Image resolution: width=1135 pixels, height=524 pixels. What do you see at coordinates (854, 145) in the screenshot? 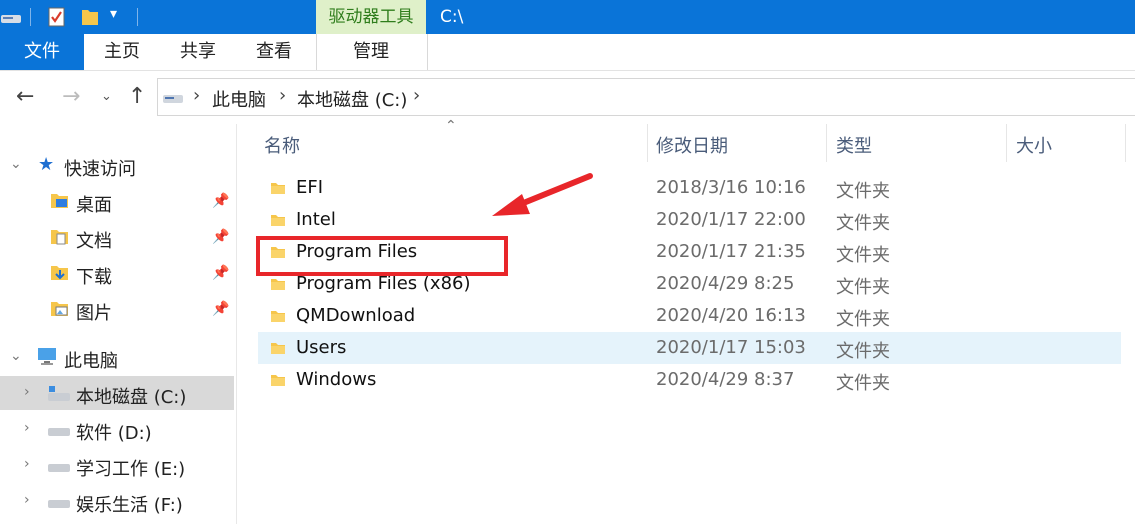
I see `column-header-type: 类型` at bounding box center [854, 145].